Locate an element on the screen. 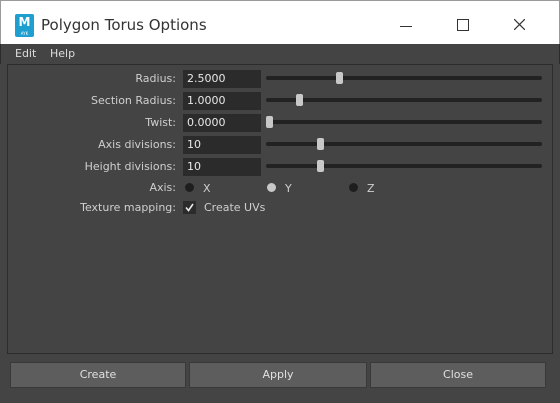  radius-field: 2.5000 is located at coordinates (222, 79).